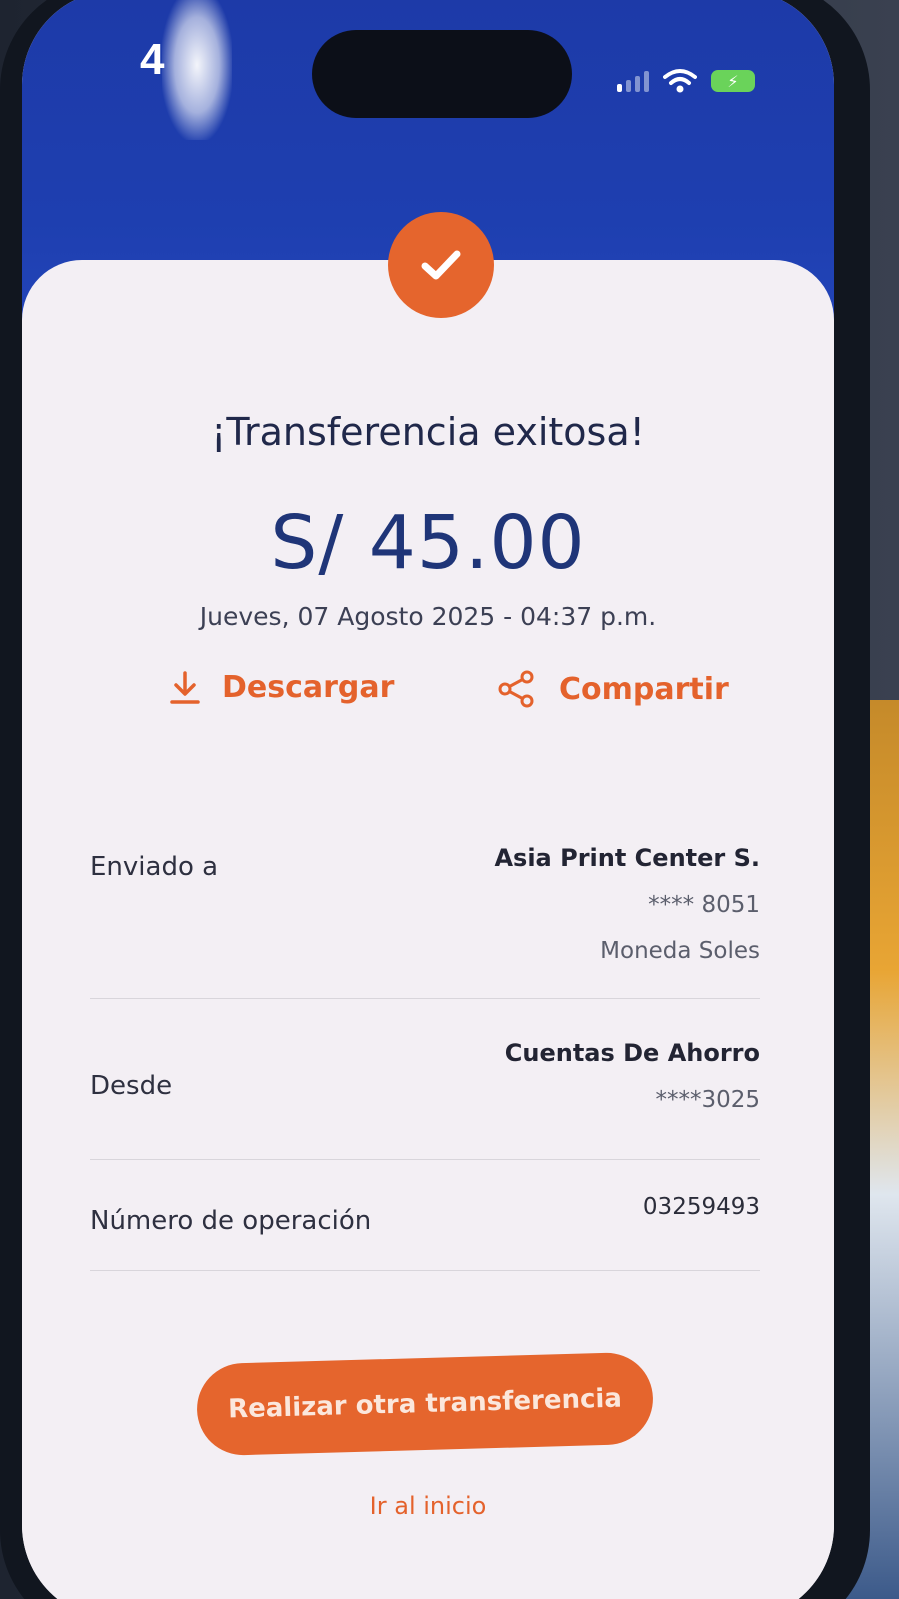 The image size is (899, 1599). Describe the element at coordinates (154, 867) in the screenshot. I see `detail-label: Enviado a` at that location.